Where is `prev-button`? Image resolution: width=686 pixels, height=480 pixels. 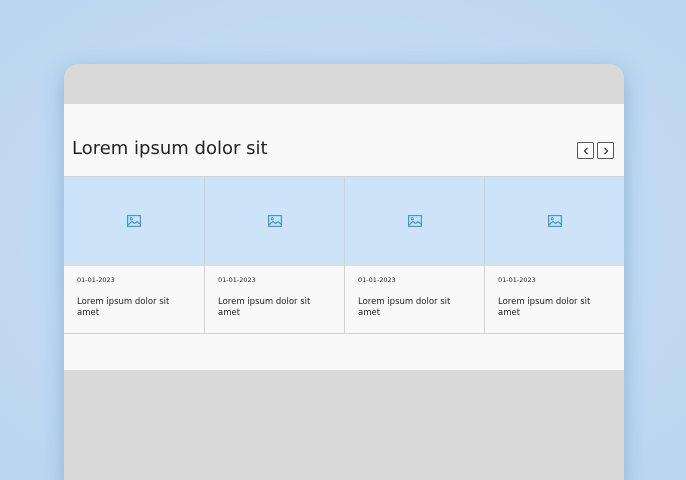
prev-button is located at coordinates (585, 150).